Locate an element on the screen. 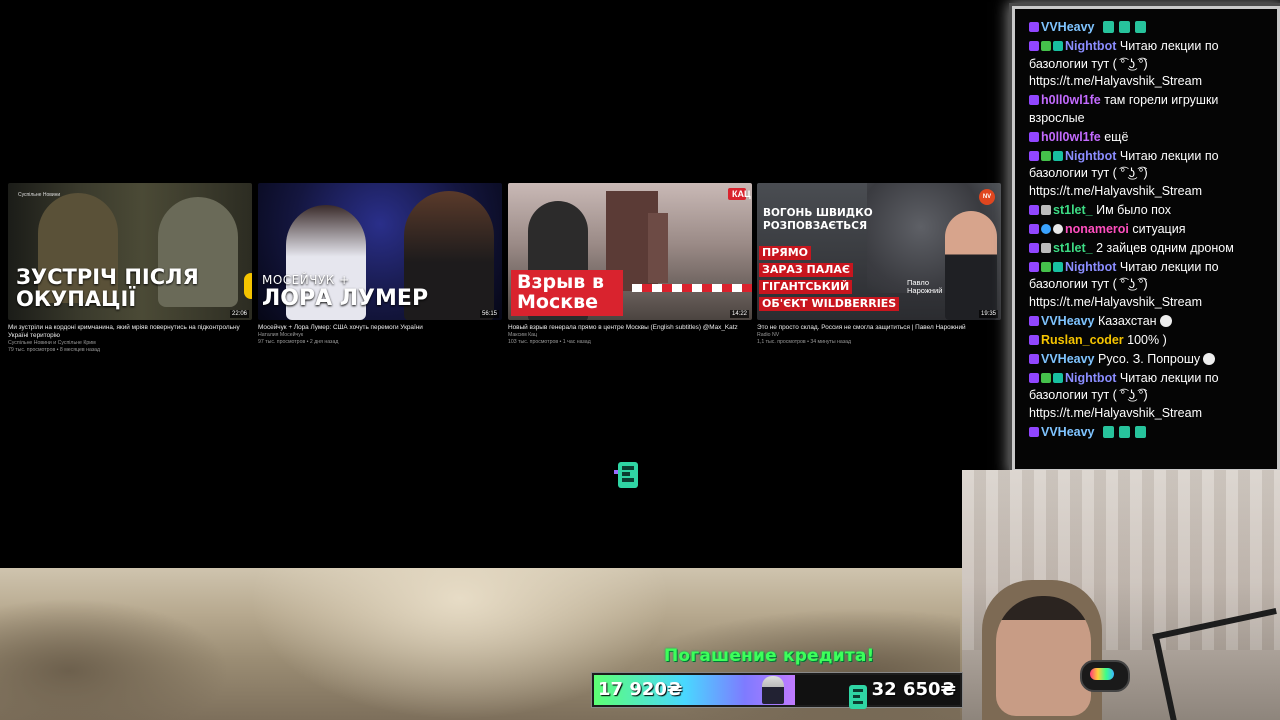  loading-emote-icon is located at coordinates (626, 475).